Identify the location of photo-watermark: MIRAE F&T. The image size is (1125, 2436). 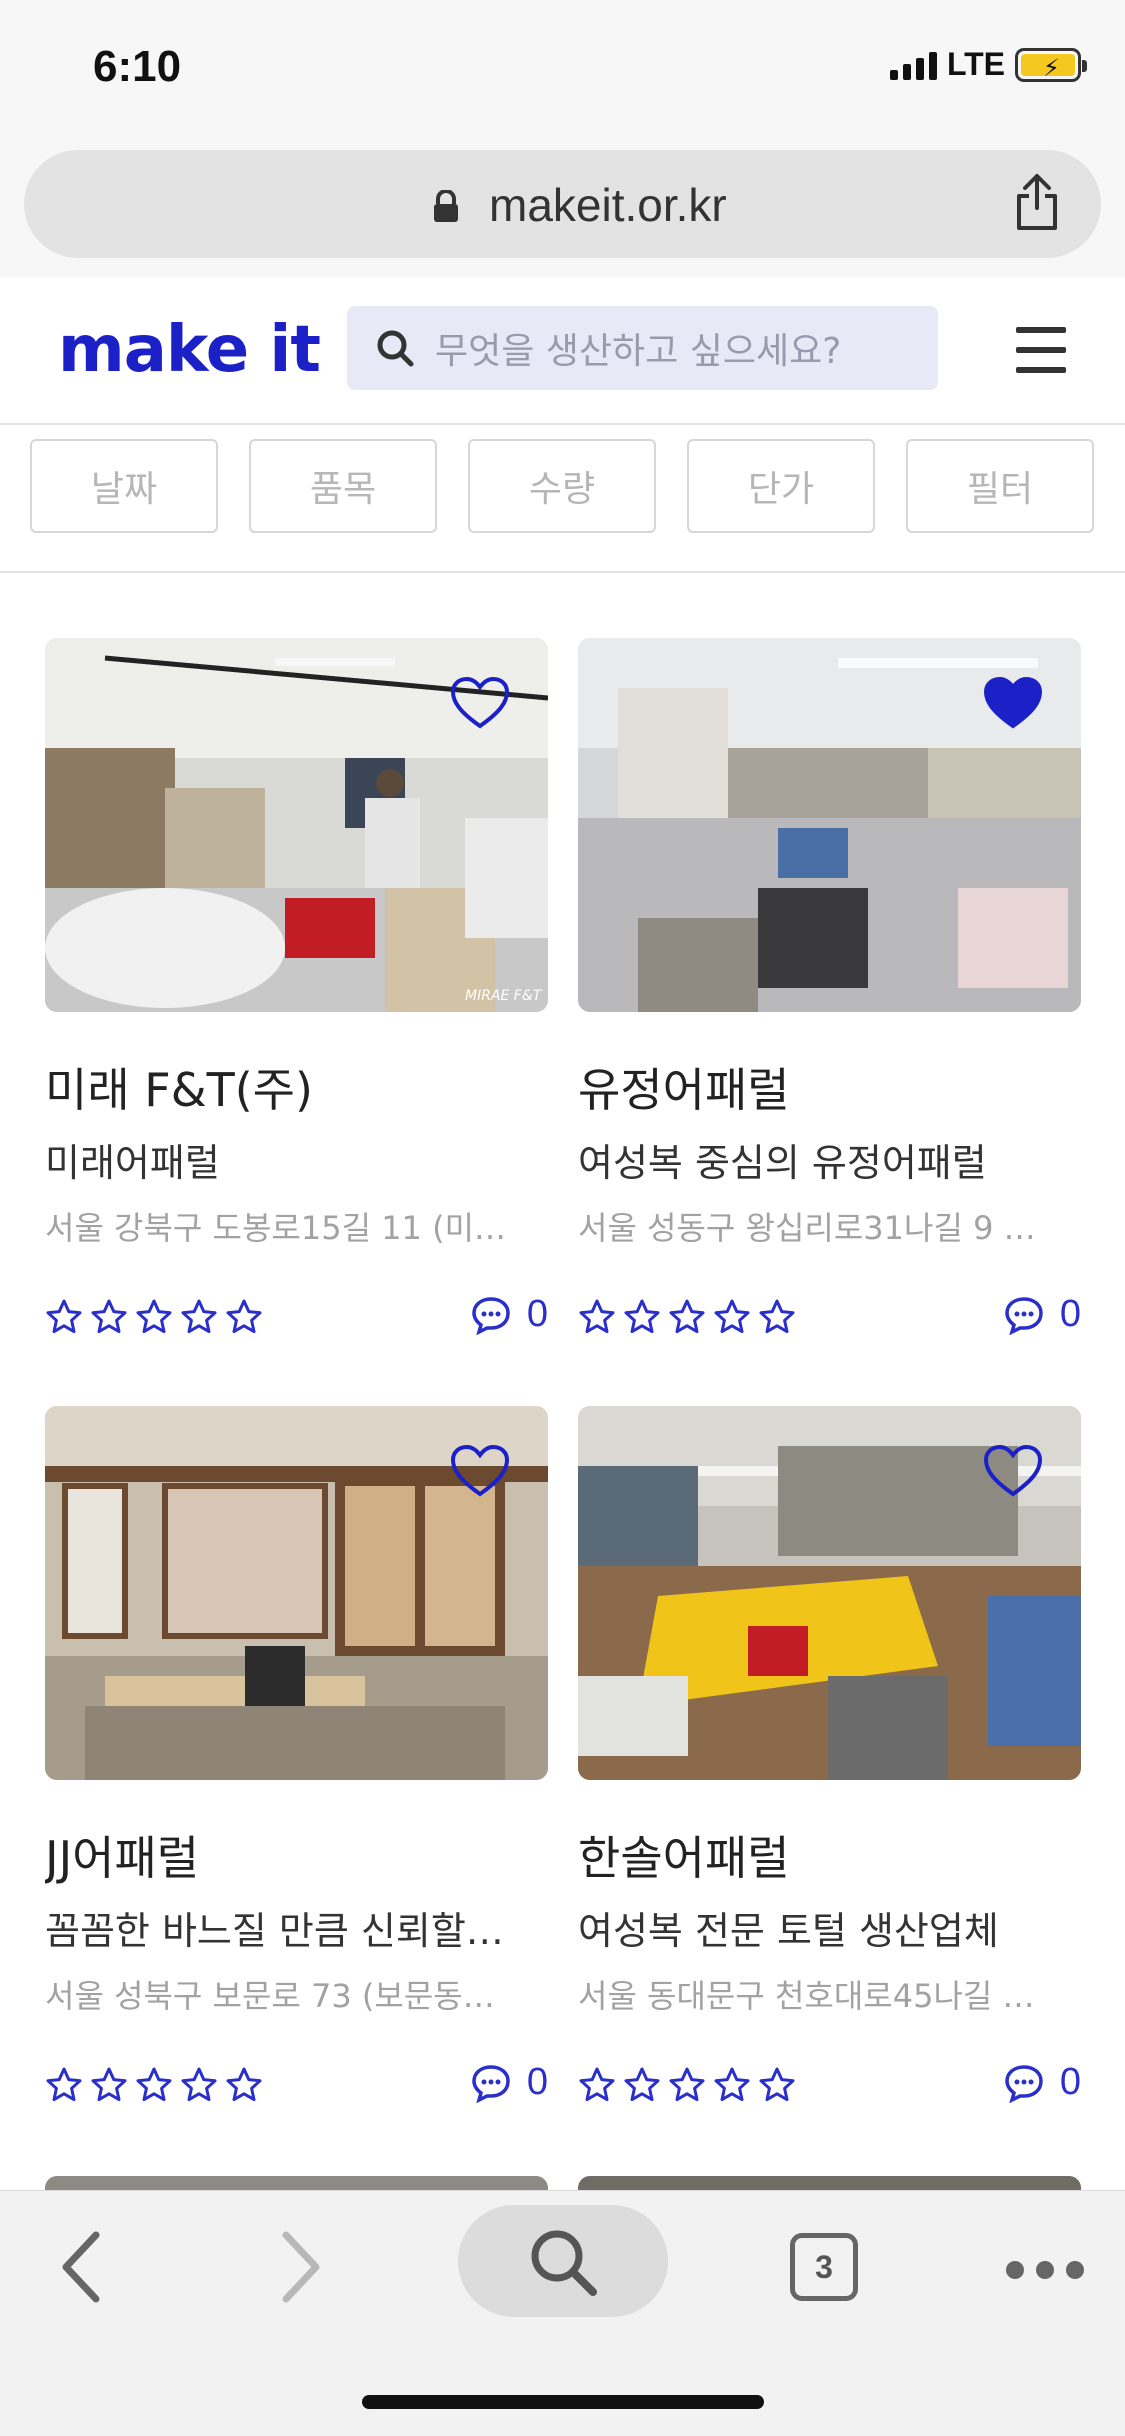
(504, 996).